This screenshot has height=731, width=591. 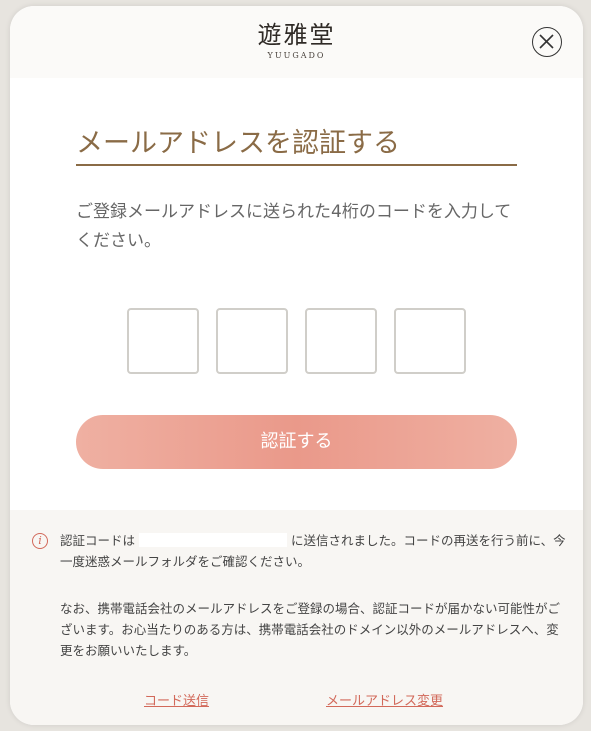 I want to click on page-title: メールアドレスを認証する, so click(x=296, y=146).